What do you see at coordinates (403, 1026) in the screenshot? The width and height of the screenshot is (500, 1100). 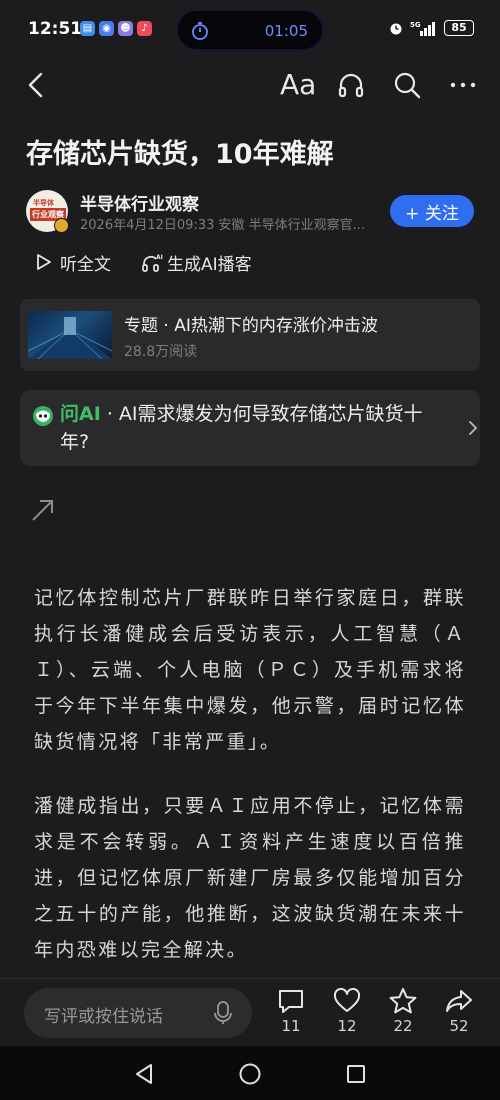 I see `favorite-count: 22` at bounding box center [403, 1026].